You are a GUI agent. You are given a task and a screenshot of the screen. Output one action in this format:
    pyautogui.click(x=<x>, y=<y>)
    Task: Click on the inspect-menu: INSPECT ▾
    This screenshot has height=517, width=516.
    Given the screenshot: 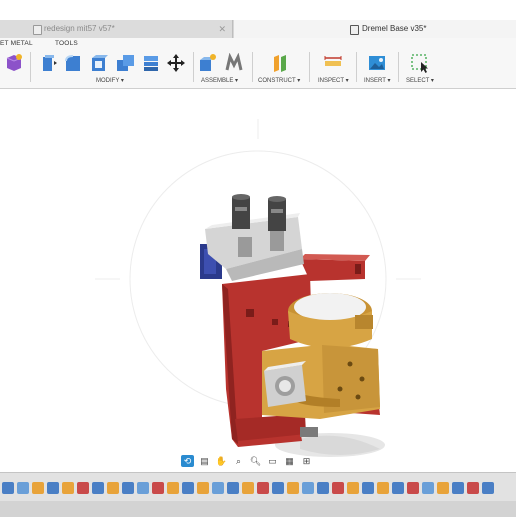 What is the action you would take?
    pyautogui.click(x=333, y=80)
    